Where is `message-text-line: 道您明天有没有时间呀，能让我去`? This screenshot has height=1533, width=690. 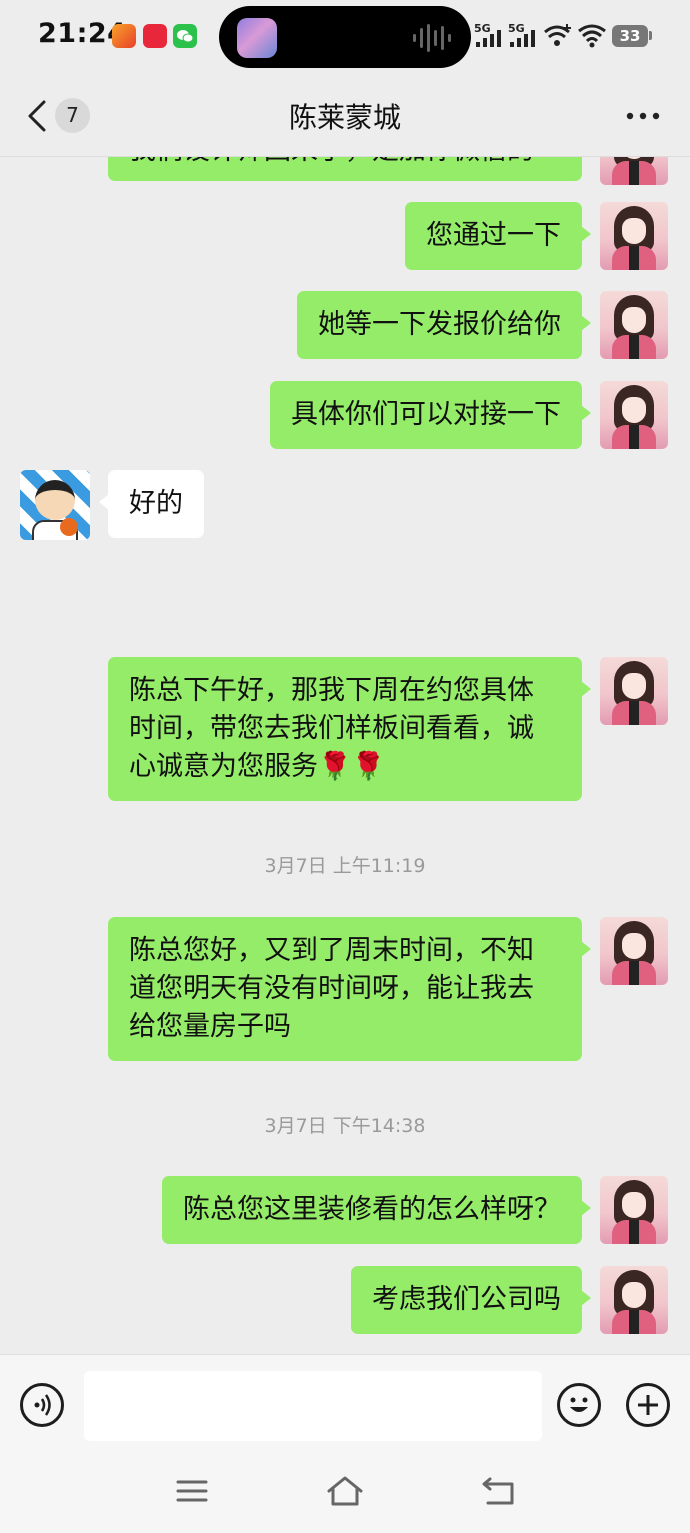 message-text-line: 道您明天有没有时间呀，能让我去 is located at coordinates (331, 988).